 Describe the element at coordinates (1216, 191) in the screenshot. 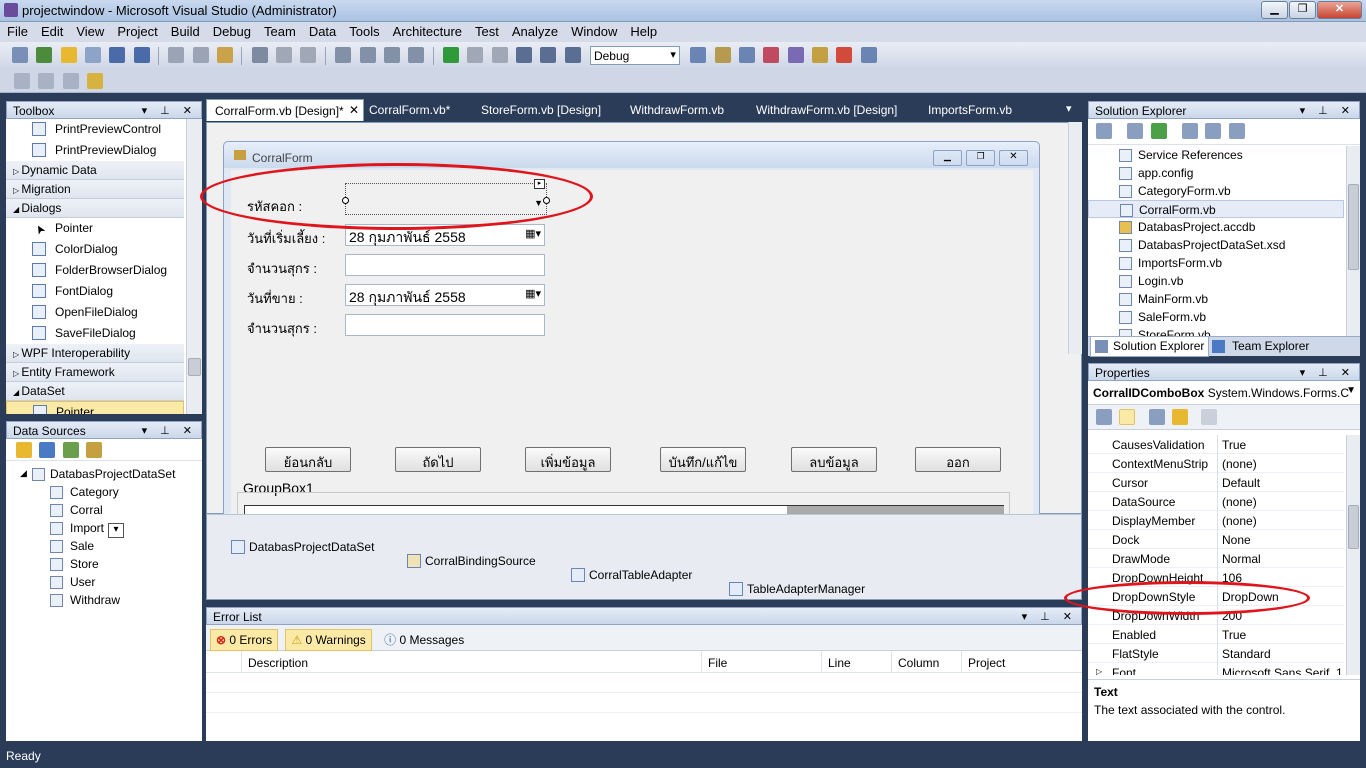

I see `solution-item: CategoryForm.vb` at that location.